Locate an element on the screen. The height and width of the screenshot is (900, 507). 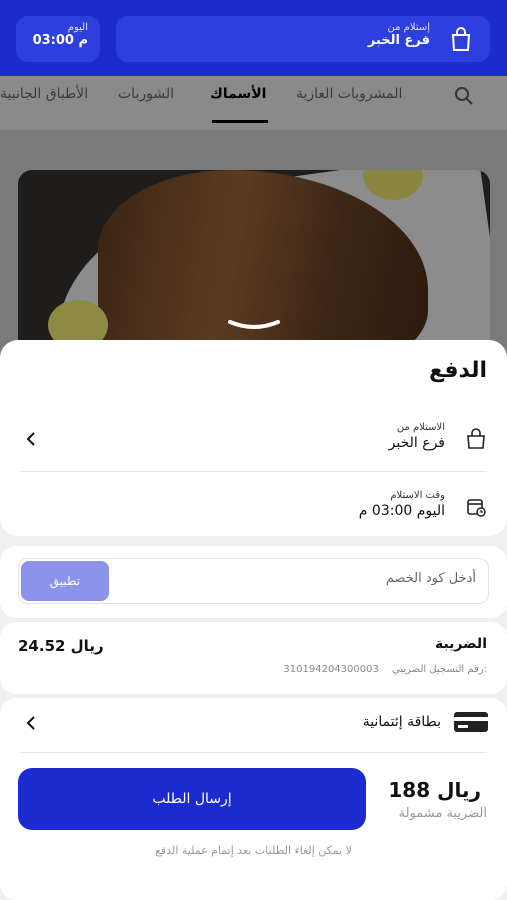
pickup-branch-row: الاستلام من فرع الخبر is located at coordinates (253, 440).